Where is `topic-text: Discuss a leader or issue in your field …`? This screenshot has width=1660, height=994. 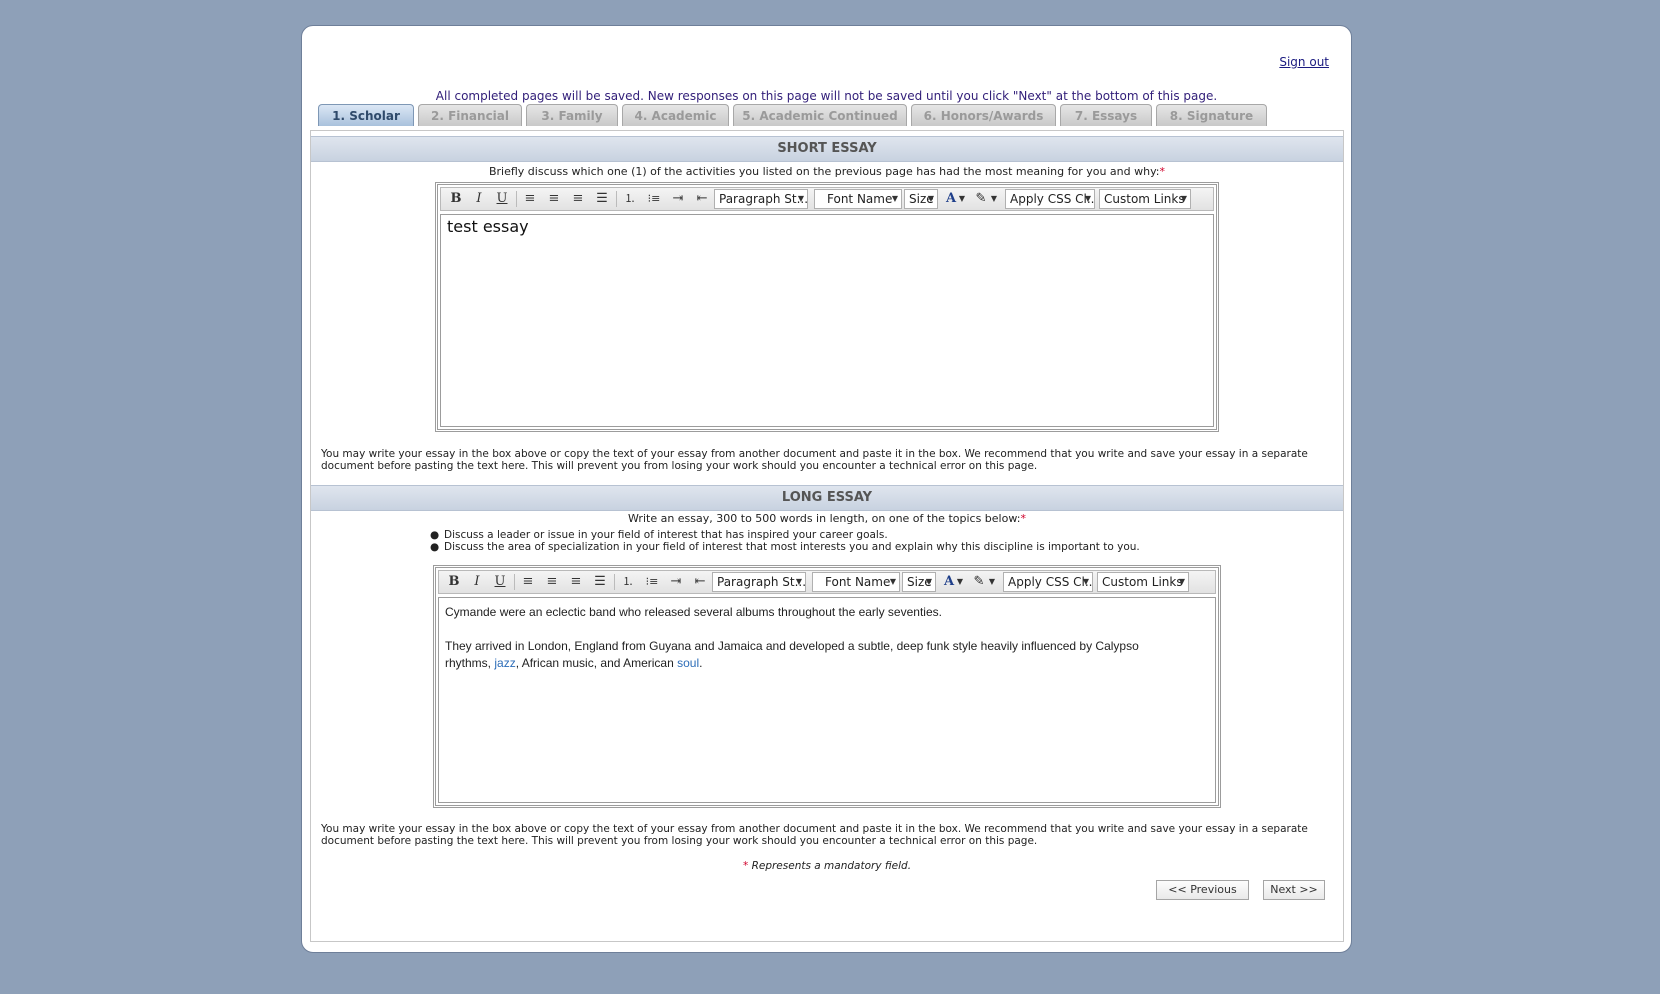 topic-text: Discuss a leader or issue in your field … is located at coordinates (666, 535).